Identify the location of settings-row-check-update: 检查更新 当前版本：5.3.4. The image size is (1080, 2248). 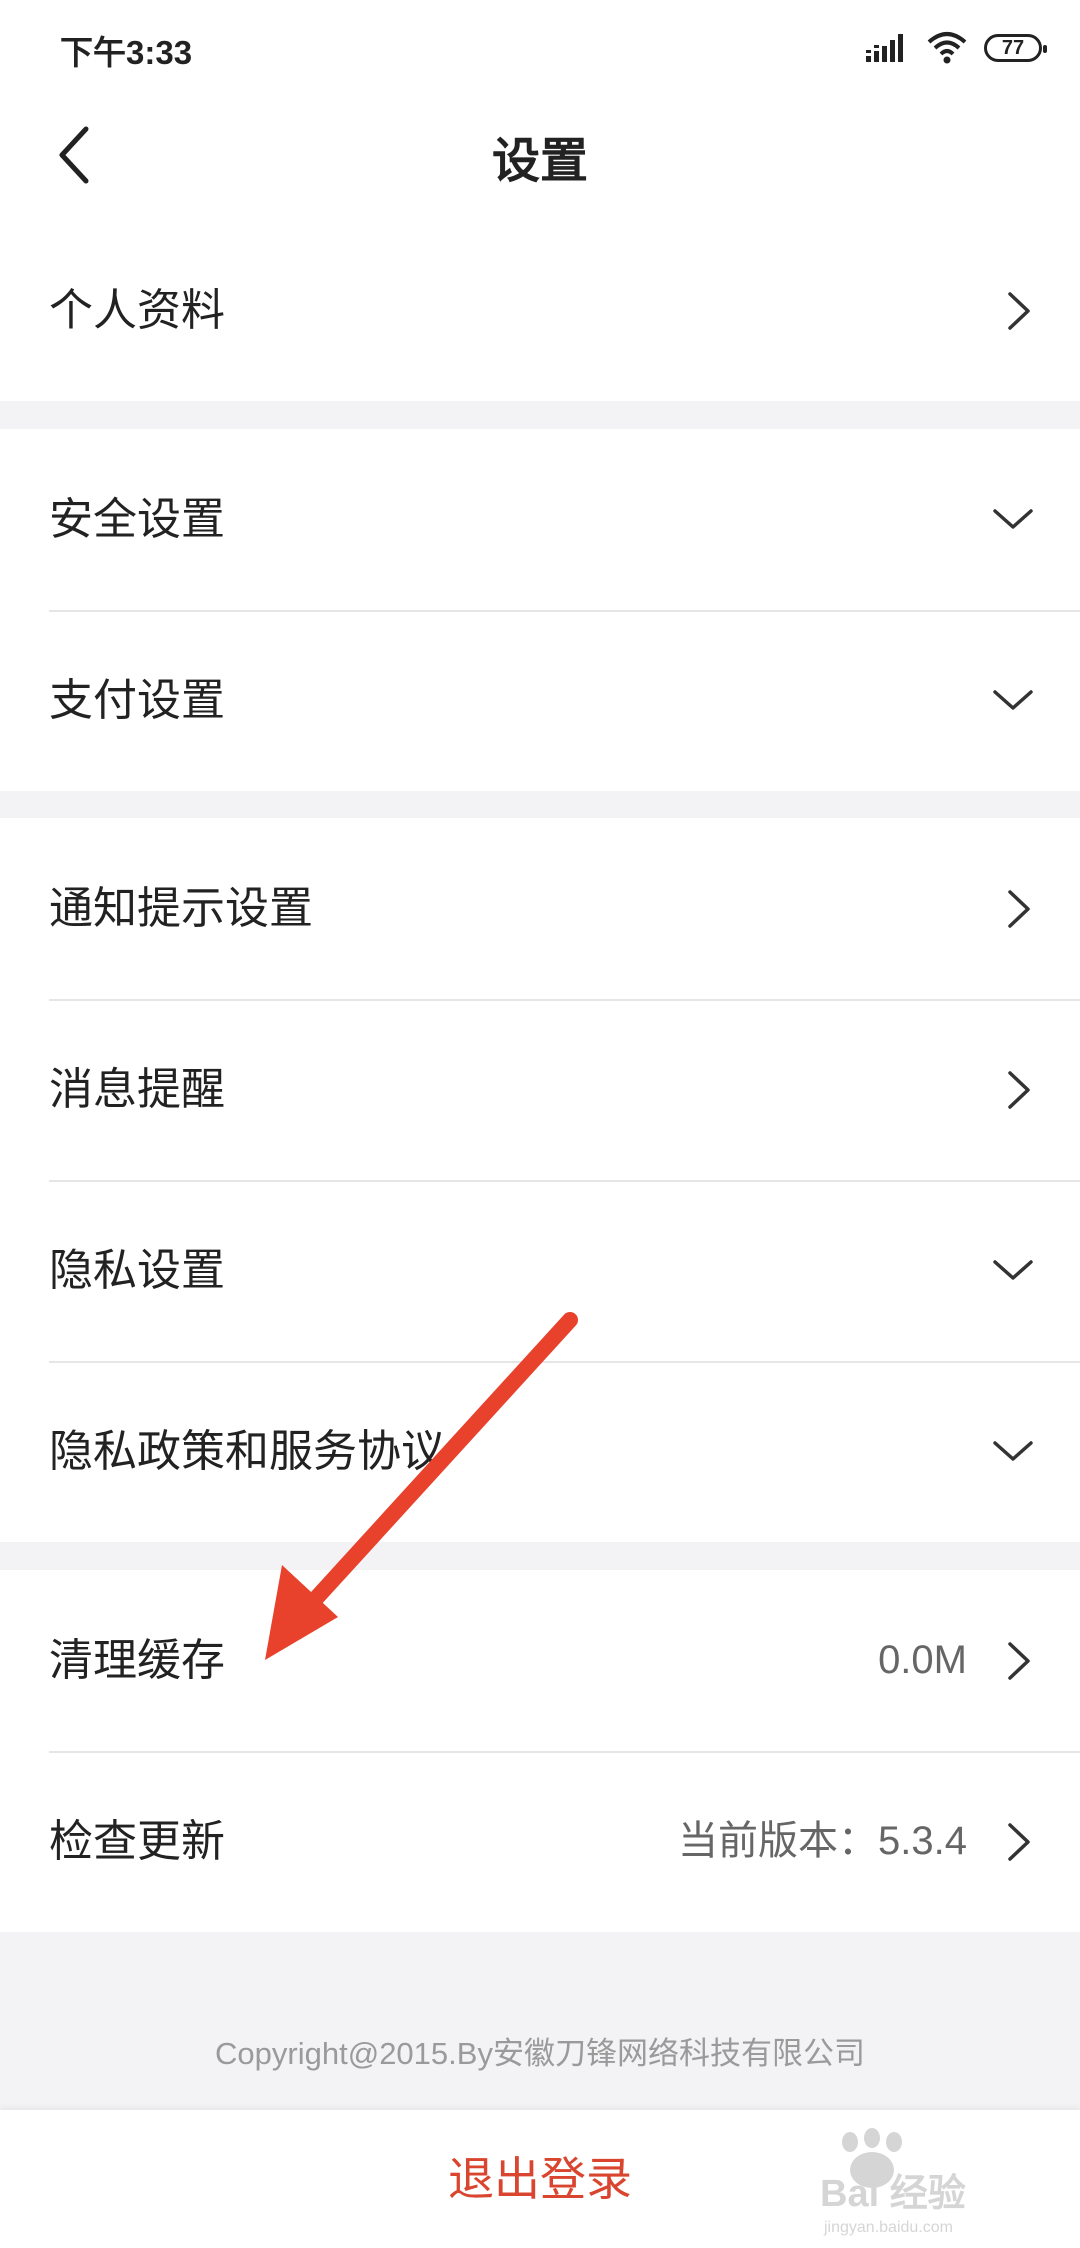
(540, 1841).